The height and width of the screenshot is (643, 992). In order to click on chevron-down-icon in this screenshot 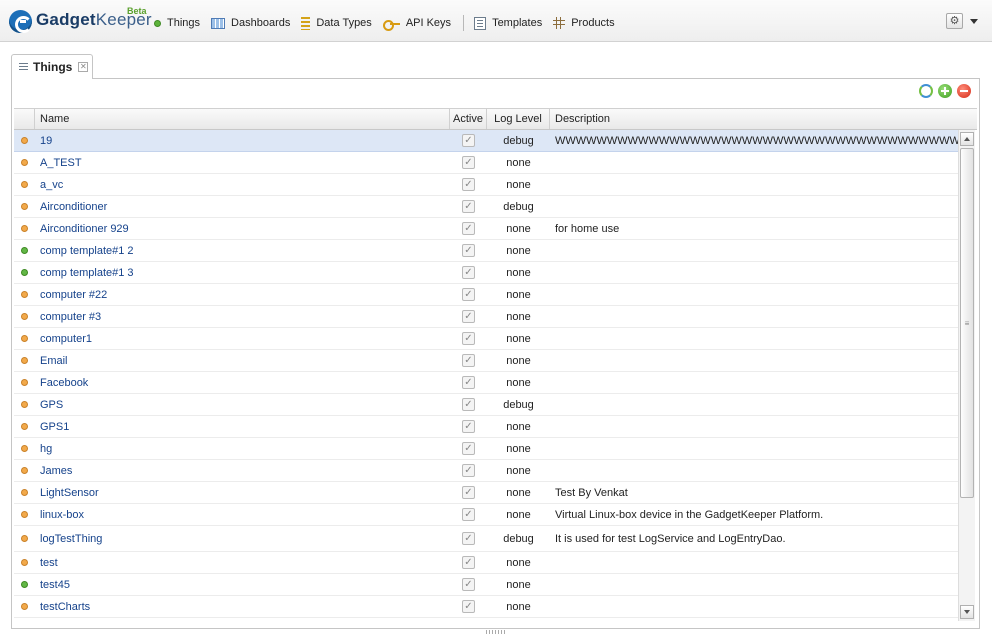, I will do `click(974, 21)`.